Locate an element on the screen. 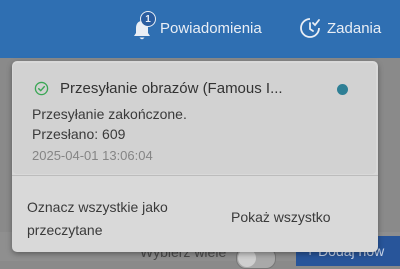 This screenshot has width=400, height=269. tasks-button: Zadania is located at coordinates (340, 28).